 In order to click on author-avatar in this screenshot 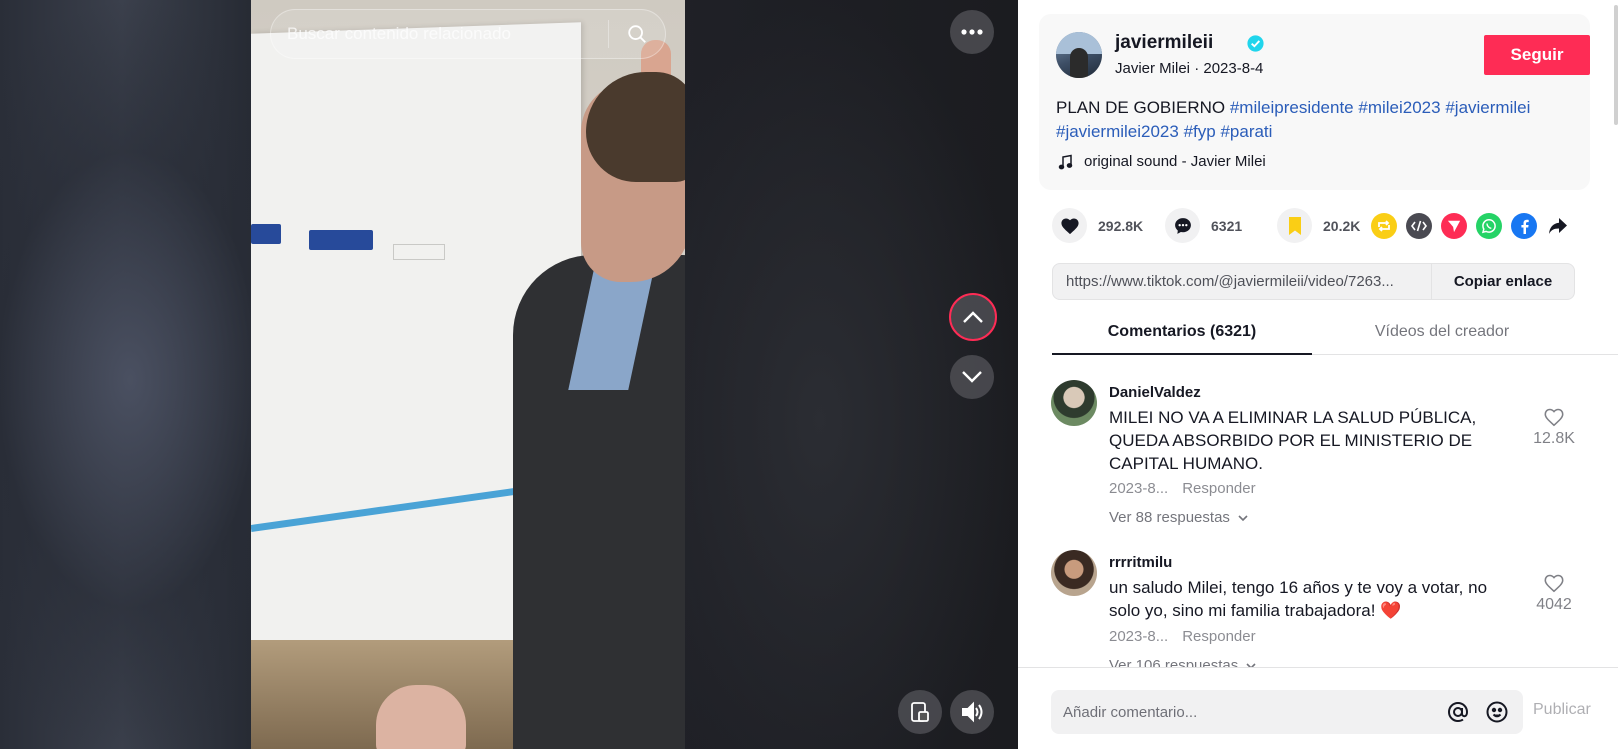, I will do `click(1079, 55)`.